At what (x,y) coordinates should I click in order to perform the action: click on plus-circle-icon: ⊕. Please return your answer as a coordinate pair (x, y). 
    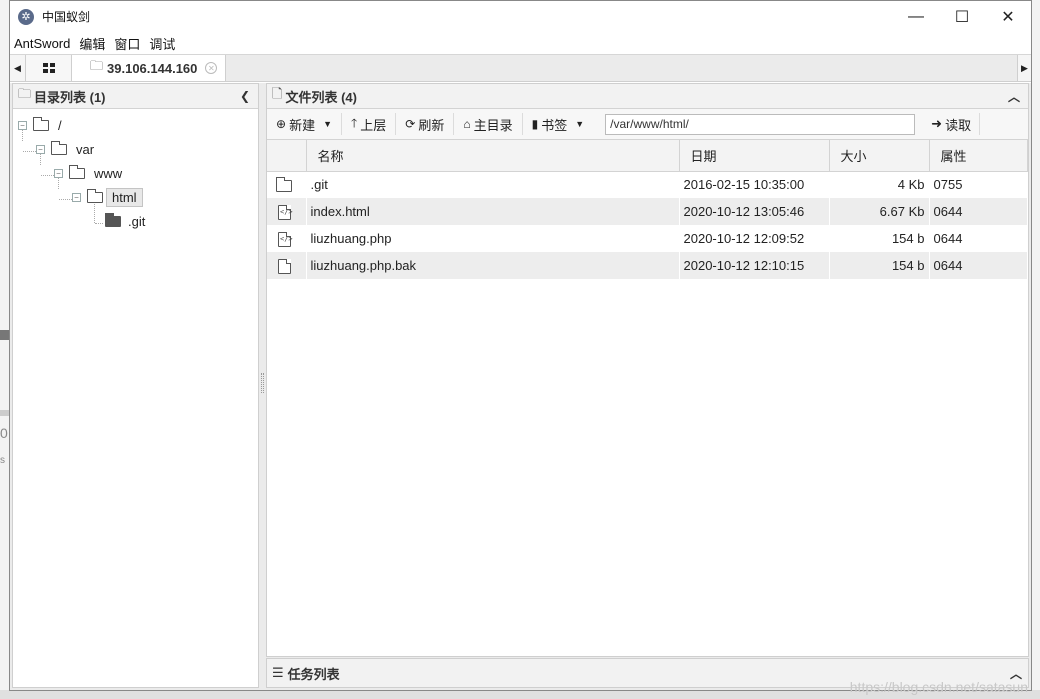
    Looking at the image, I should click on (281, 124).